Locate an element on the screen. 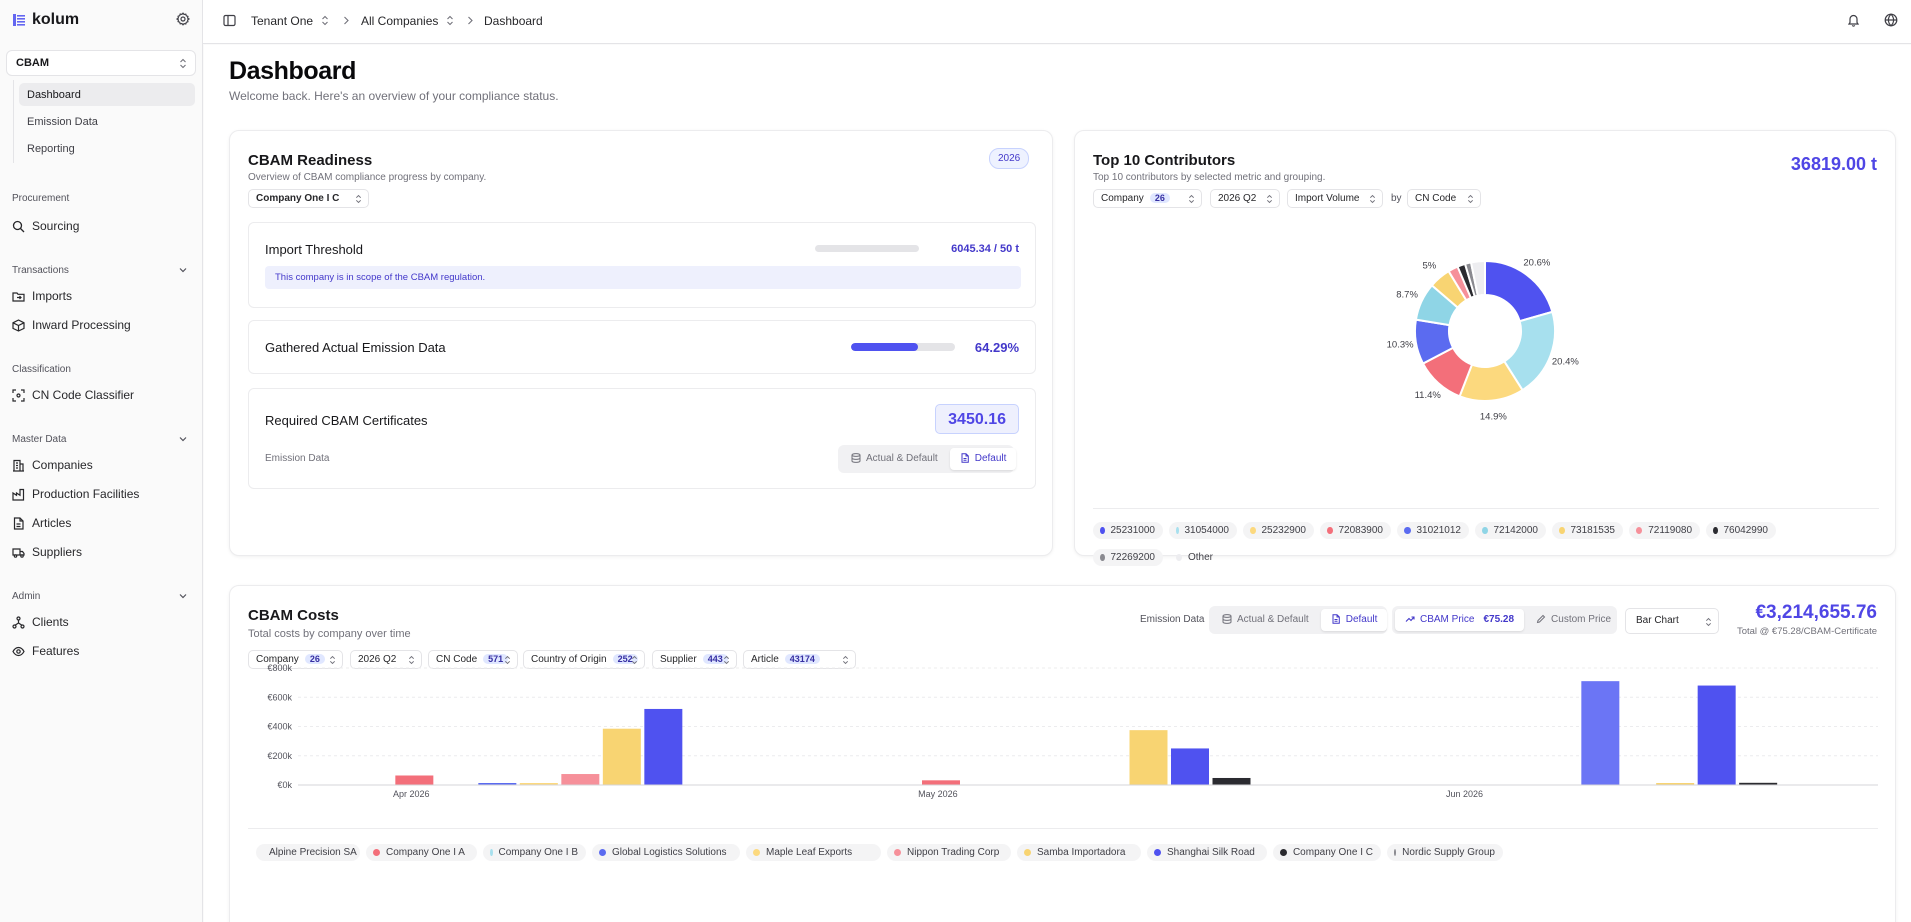 This screenshot has height=922, width=1911. readiness-title: CBAM Readiness is located at coordinates (310, 160).